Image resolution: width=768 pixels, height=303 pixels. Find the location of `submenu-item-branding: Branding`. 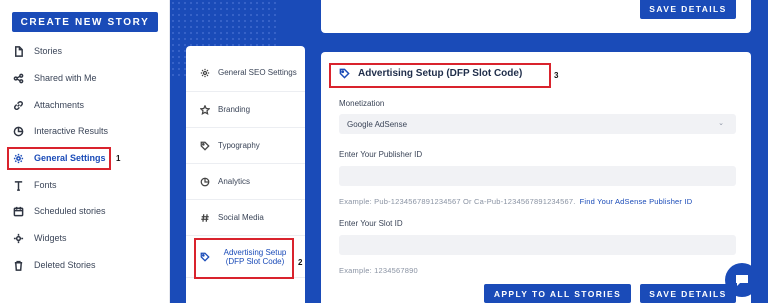

submenu-item-branding: Branding is located at coordinates (245, 110).